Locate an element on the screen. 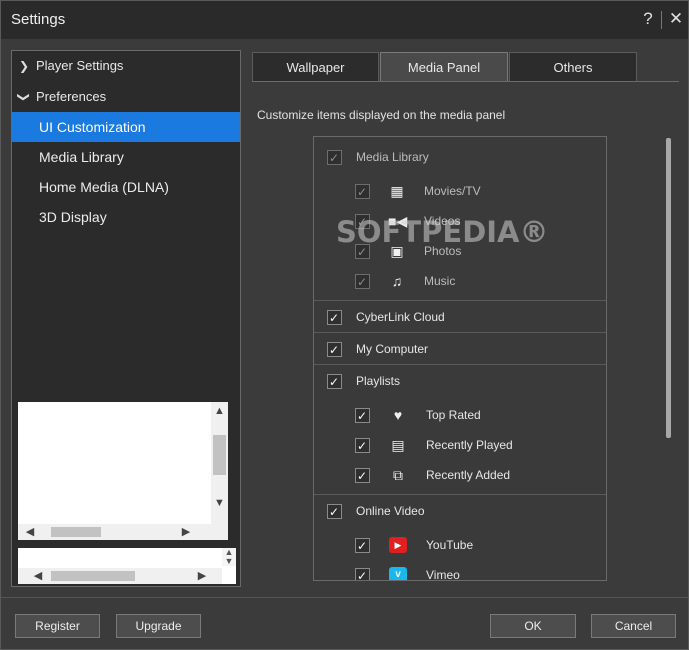 The height and width of the screenshot is (650, 689). nav-item-label: Home Media (DLNA) is located at coordinates (104, 187).